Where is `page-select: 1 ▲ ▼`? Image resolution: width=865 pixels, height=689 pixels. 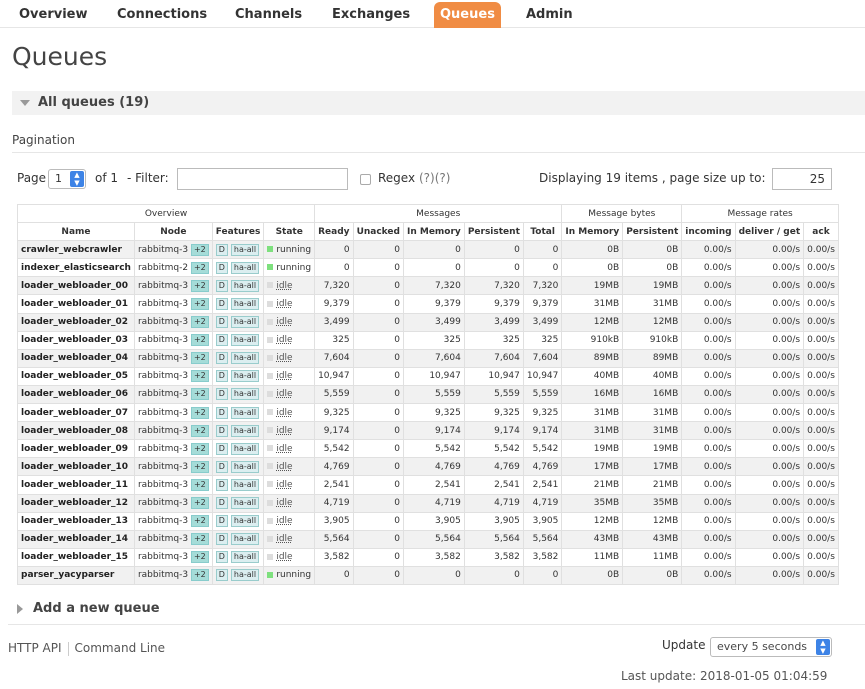 page-select: 1 ▲ ▼ is located at coordinates (67, 179).